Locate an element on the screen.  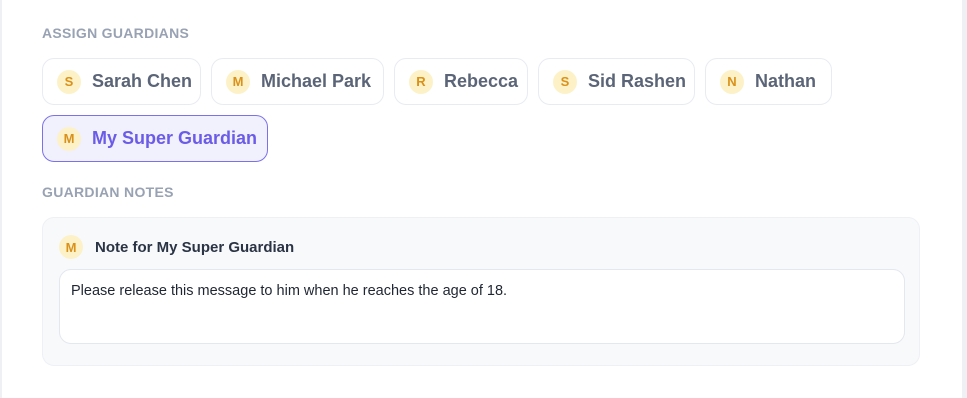
note-title: Note for My Super Guardian is located at coordinates (195, 247).